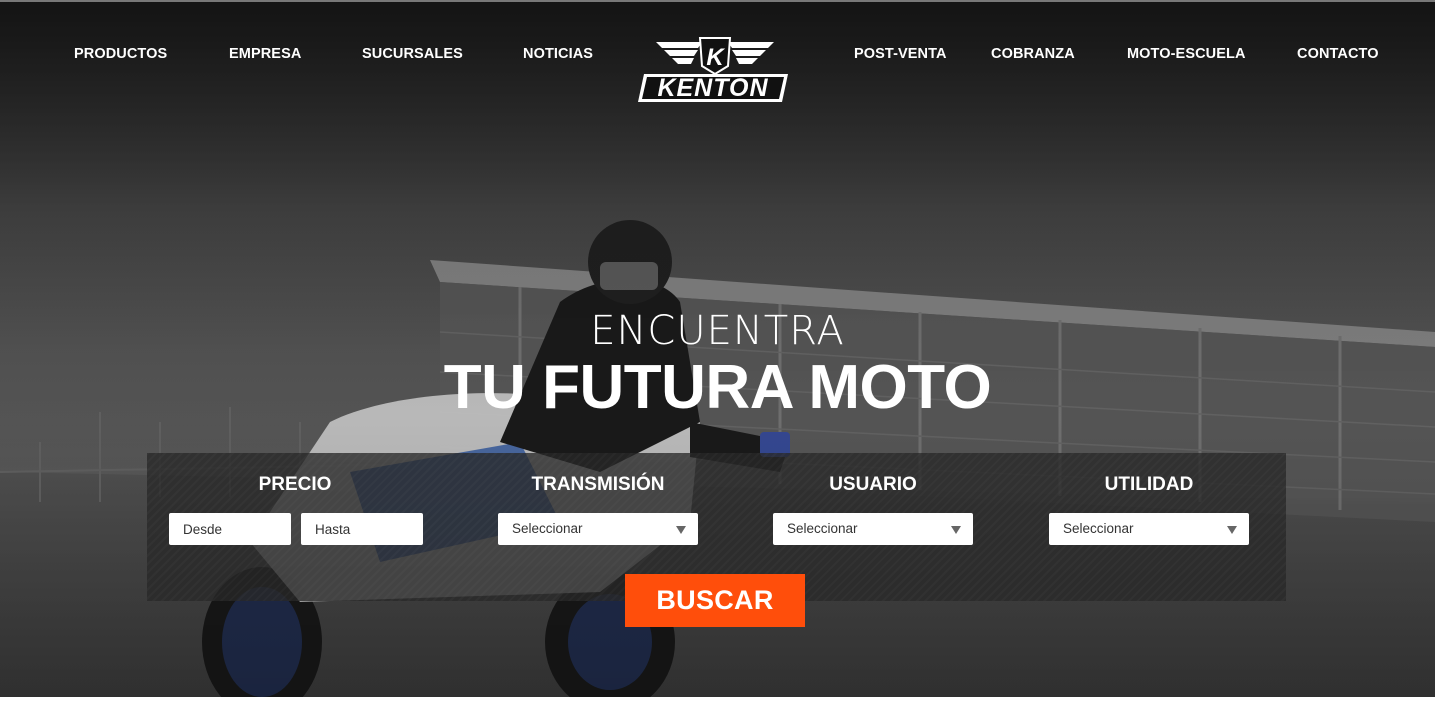 This screenshot has width=1435, height=703. What do you see at coordinates (1033, 54) in the screenshot?
I see `nav-item-cobranza: COBRANZA` at bounding box center [1033, 54].